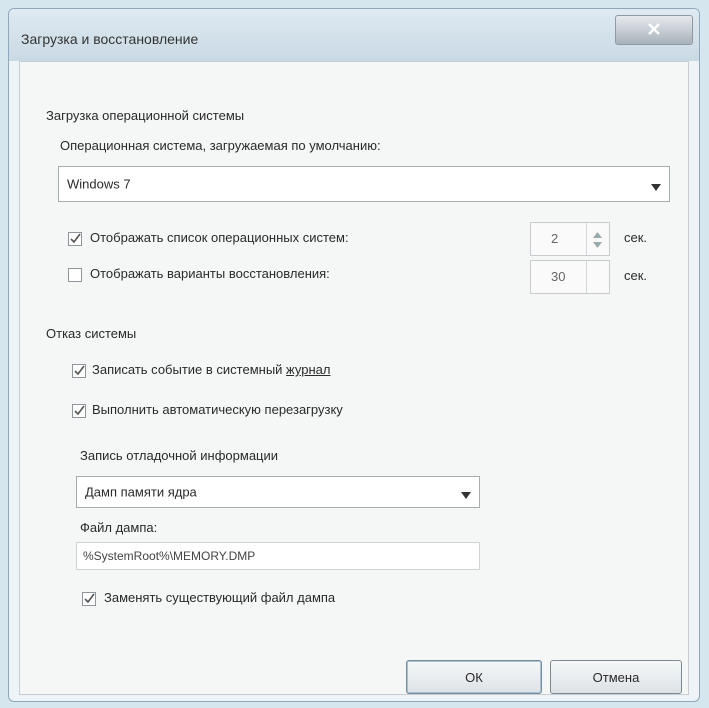  What do you see at coordinates (217, 409) in the screenshot?
I see `auto-restart-label: Выполнить автоматическую перезагрузку` at bounding box center [217, 409].